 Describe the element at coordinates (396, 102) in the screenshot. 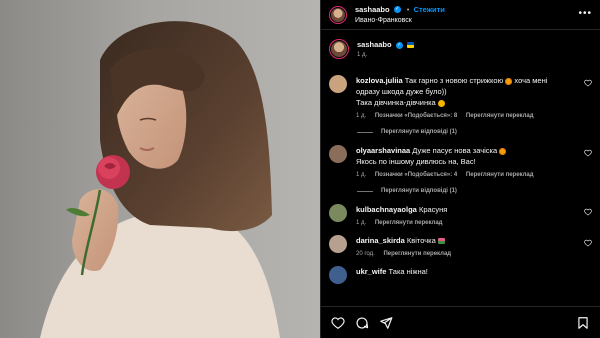

I see `comment-text-line2: Така дівчинка-дівчинка` at that location.